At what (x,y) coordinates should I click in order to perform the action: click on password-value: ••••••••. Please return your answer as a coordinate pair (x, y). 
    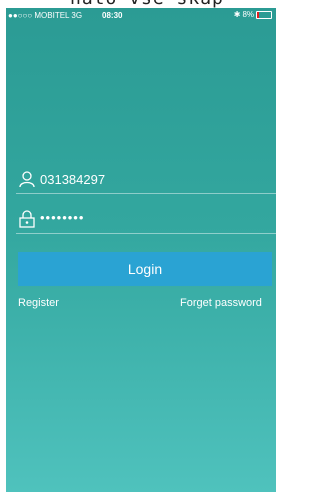
    Looking at the image, I should click on (62, 217).